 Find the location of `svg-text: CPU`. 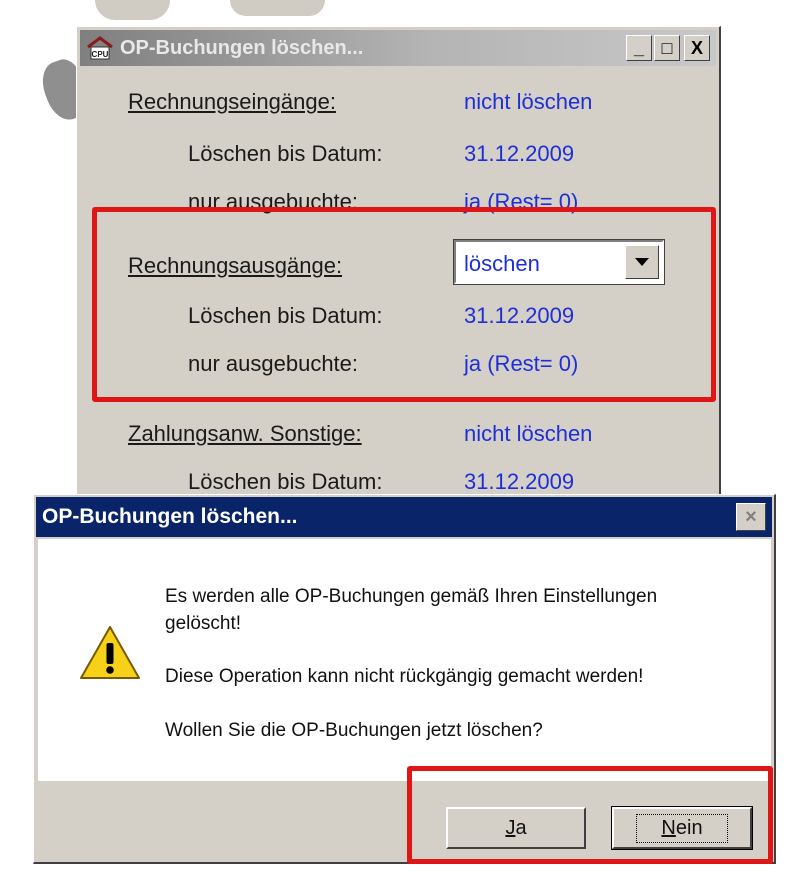

svg-text: CPU is located at coordinates (100, 54).